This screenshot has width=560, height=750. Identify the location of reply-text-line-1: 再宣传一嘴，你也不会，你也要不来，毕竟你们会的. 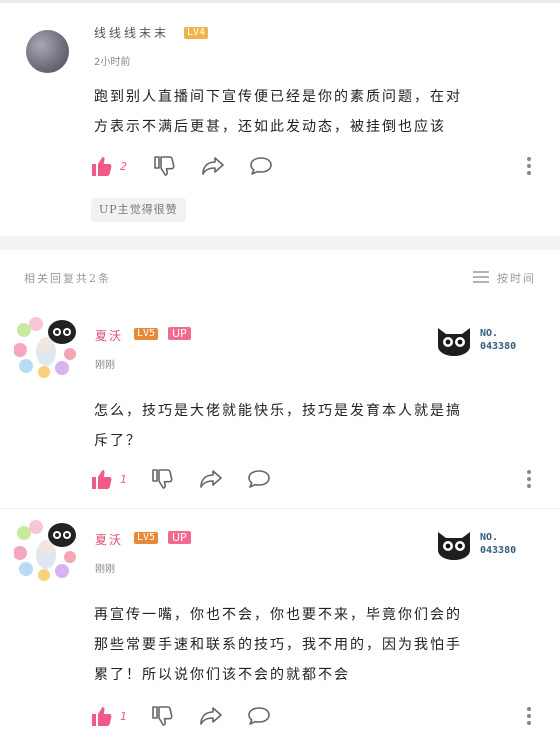
(278, 615).